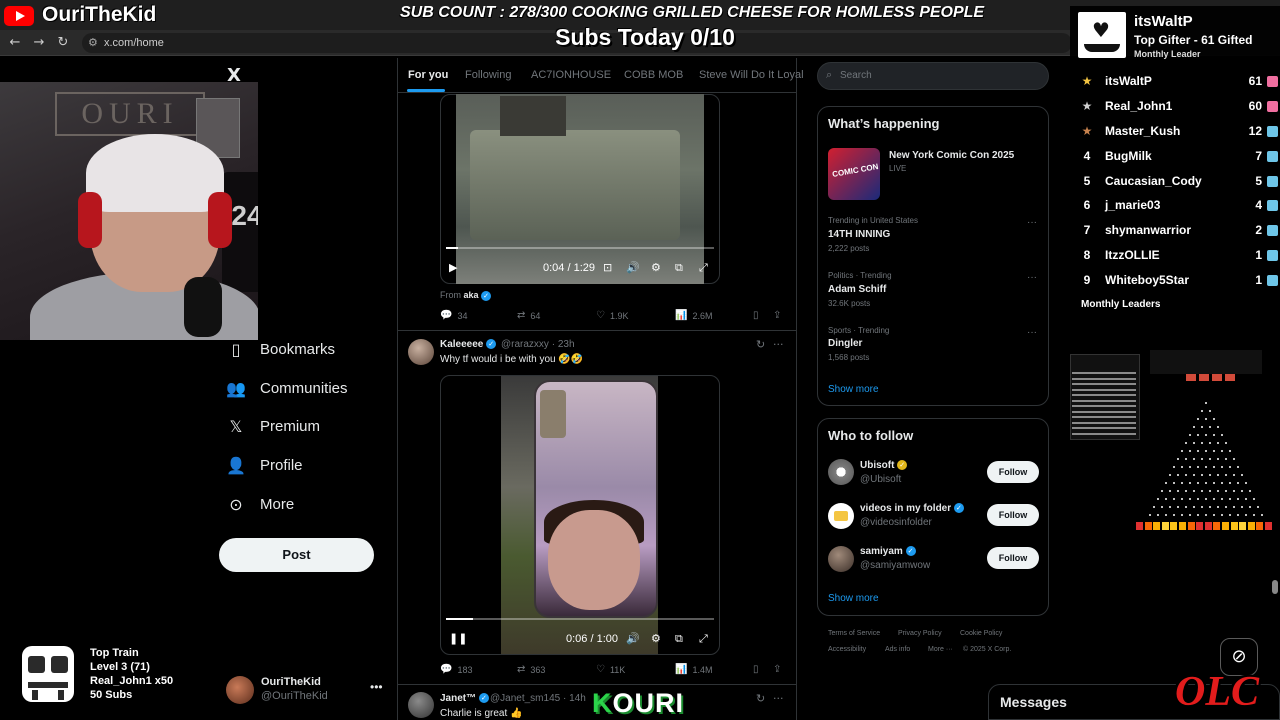 The height and width of the screenshot is (720, 1280). I want to click on footer-copyright: © 2025 X Corp., so click(987, 649).